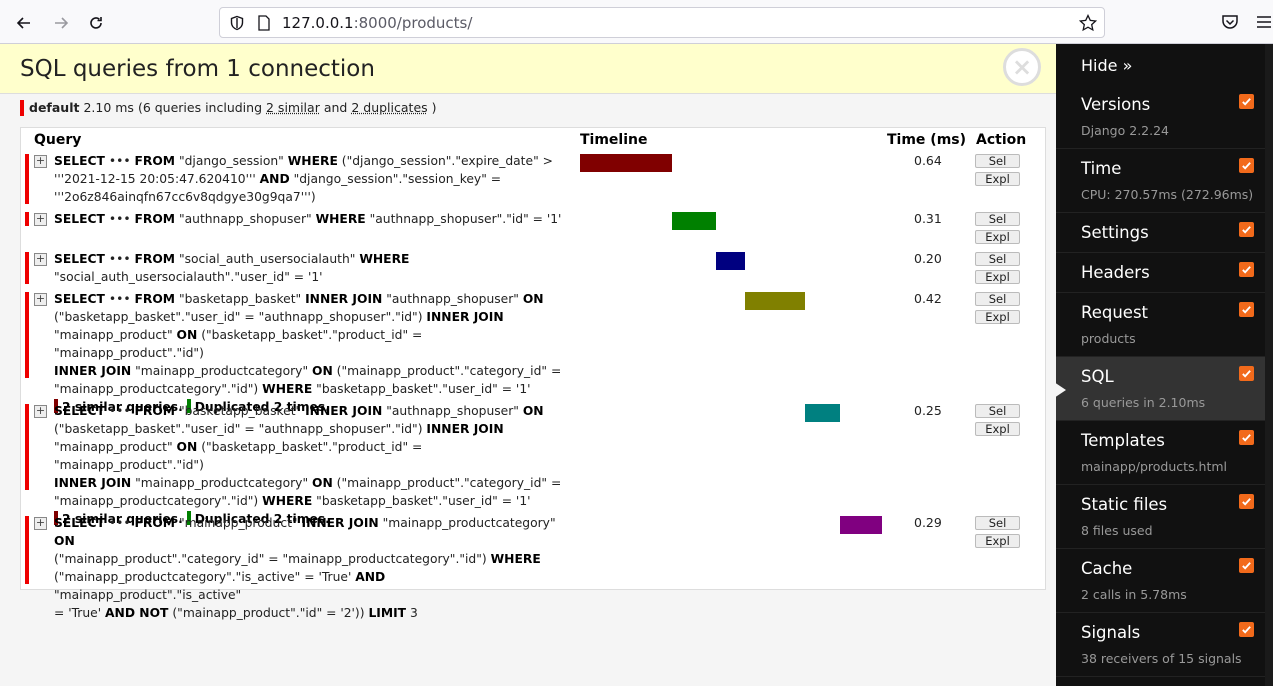  What do you see at coordinates (1101, 168) in the screenshot?
I see `sidebar-item-title: Time` at bounding box center [1101, 168].